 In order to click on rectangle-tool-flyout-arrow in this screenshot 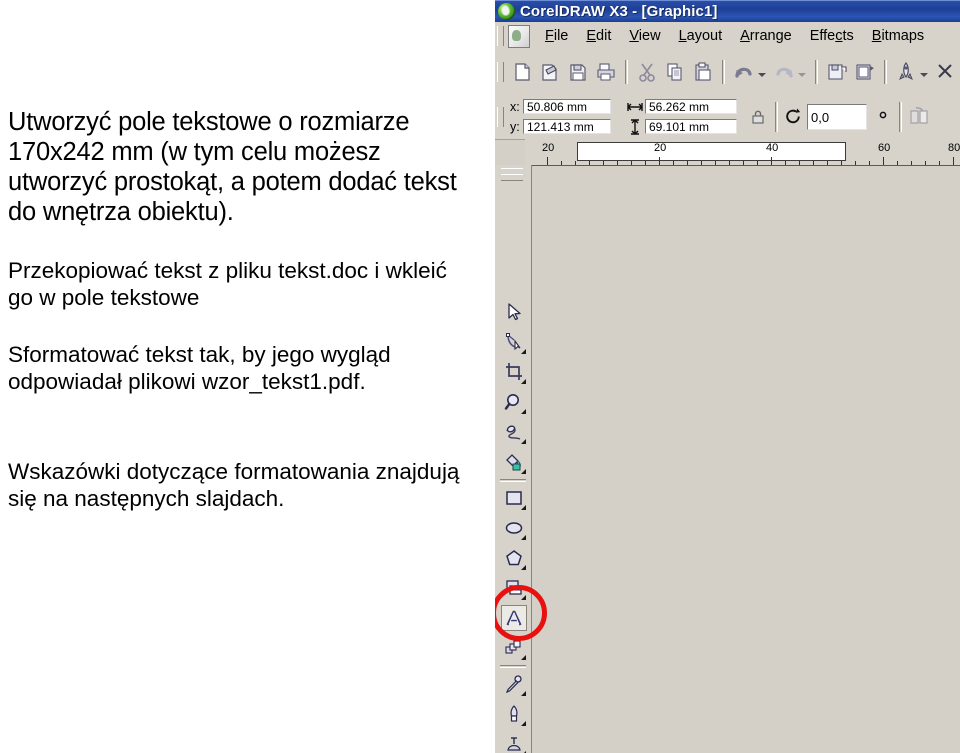, I will do `click(523, 507)`.